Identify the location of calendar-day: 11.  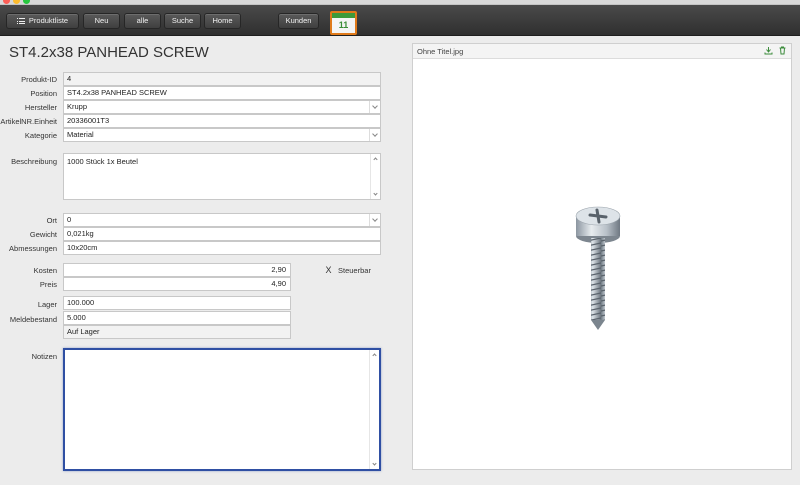
(343, 25).